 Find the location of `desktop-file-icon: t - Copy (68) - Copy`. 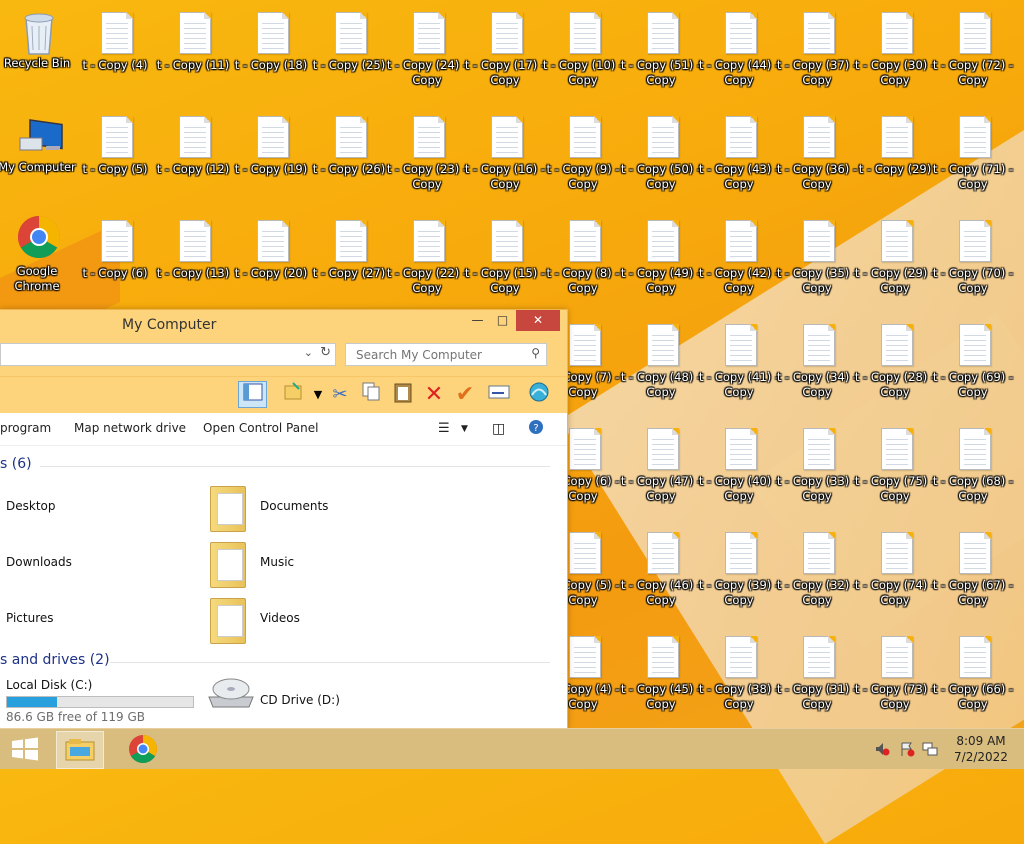

desktop-file-icon: t - Copy (68) - Copy is located at coordinates (973, 461).